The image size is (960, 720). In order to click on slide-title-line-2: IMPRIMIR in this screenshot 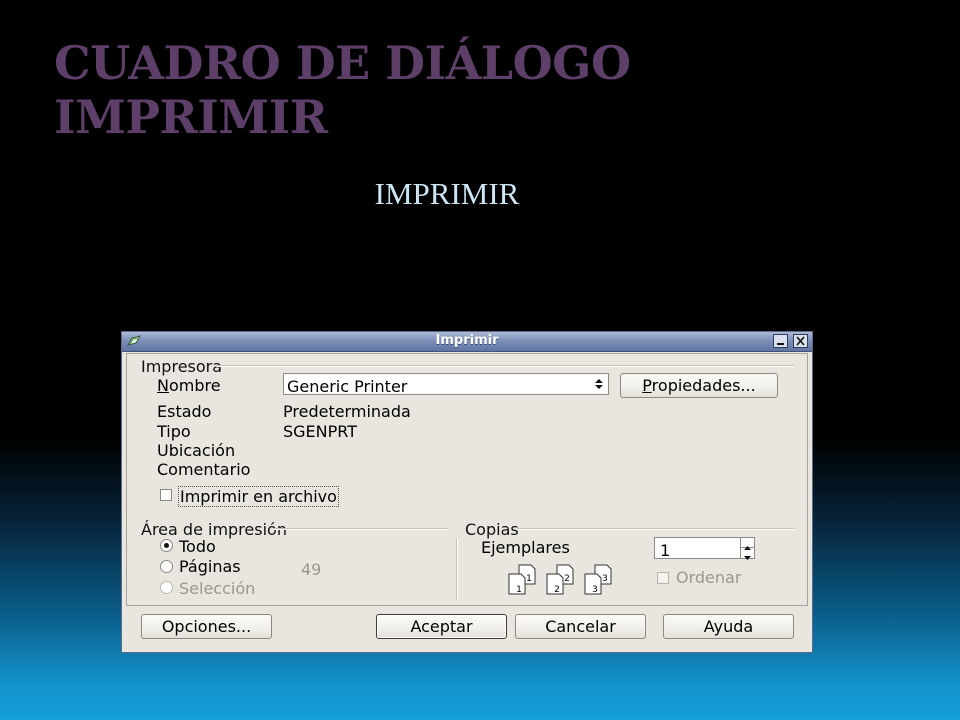, I will do `click(191, 117)`.